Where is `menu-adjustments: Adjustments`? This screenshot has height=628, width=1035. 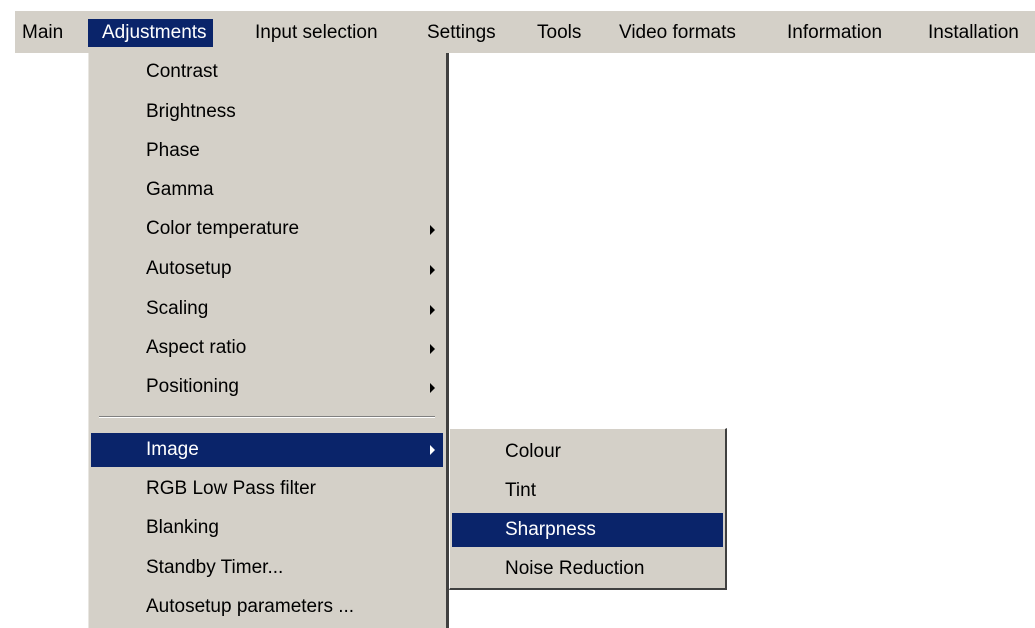
menu-adjustments: Adjustments is located at coordinates (150, 33).